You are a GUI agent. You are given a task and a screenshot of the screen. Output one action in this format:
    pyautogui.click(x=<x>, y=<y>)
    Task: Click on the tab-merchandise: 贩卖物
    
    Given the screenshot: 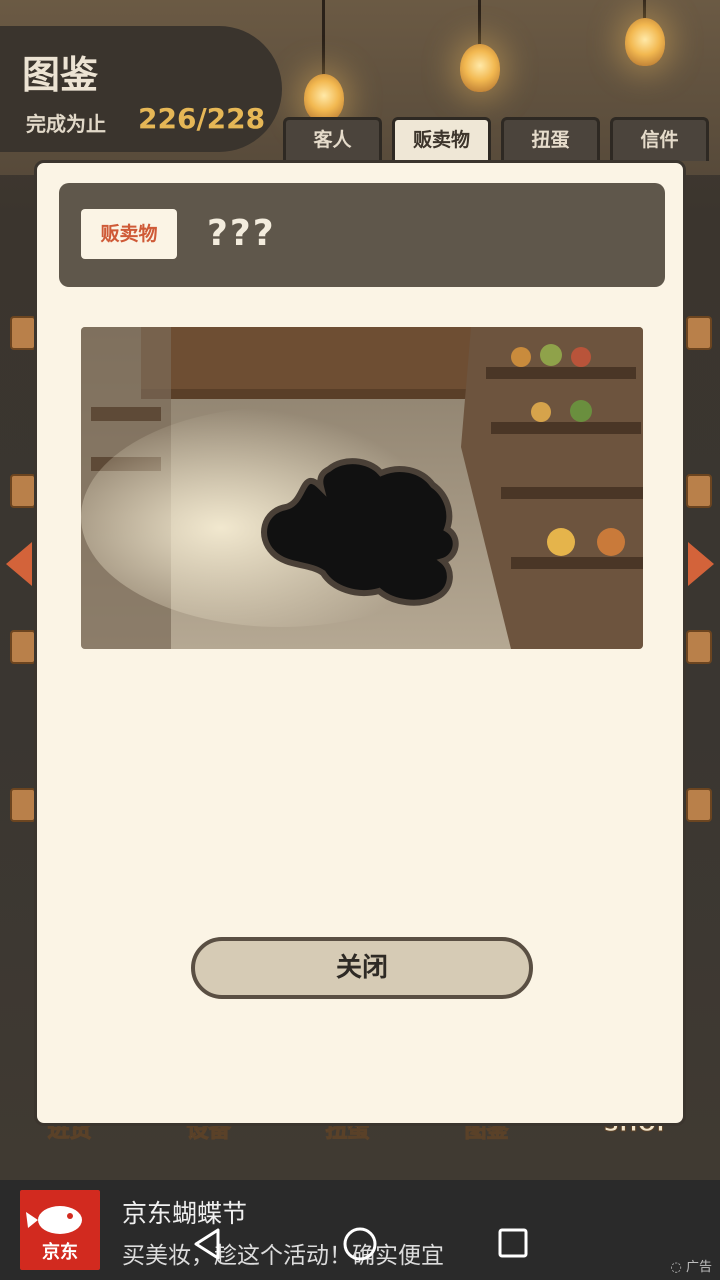 What is the action you would take?
    pyautogui.click(x=441, y=139)
    